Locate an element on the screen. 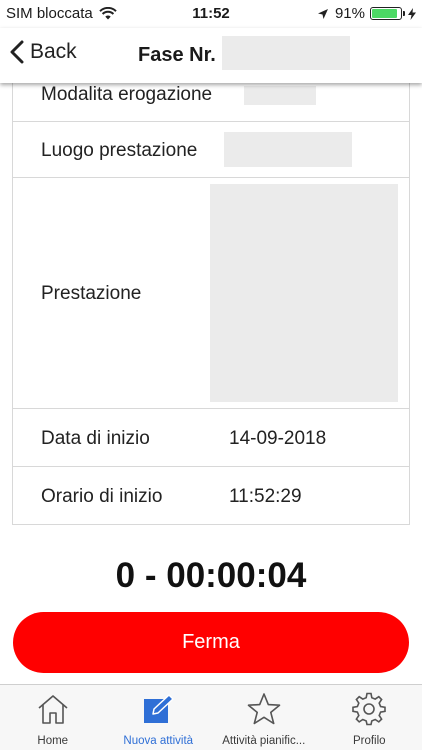 The width and height of the screenshot is (422, 750). battery-fill is located at coordinates (385, 13).